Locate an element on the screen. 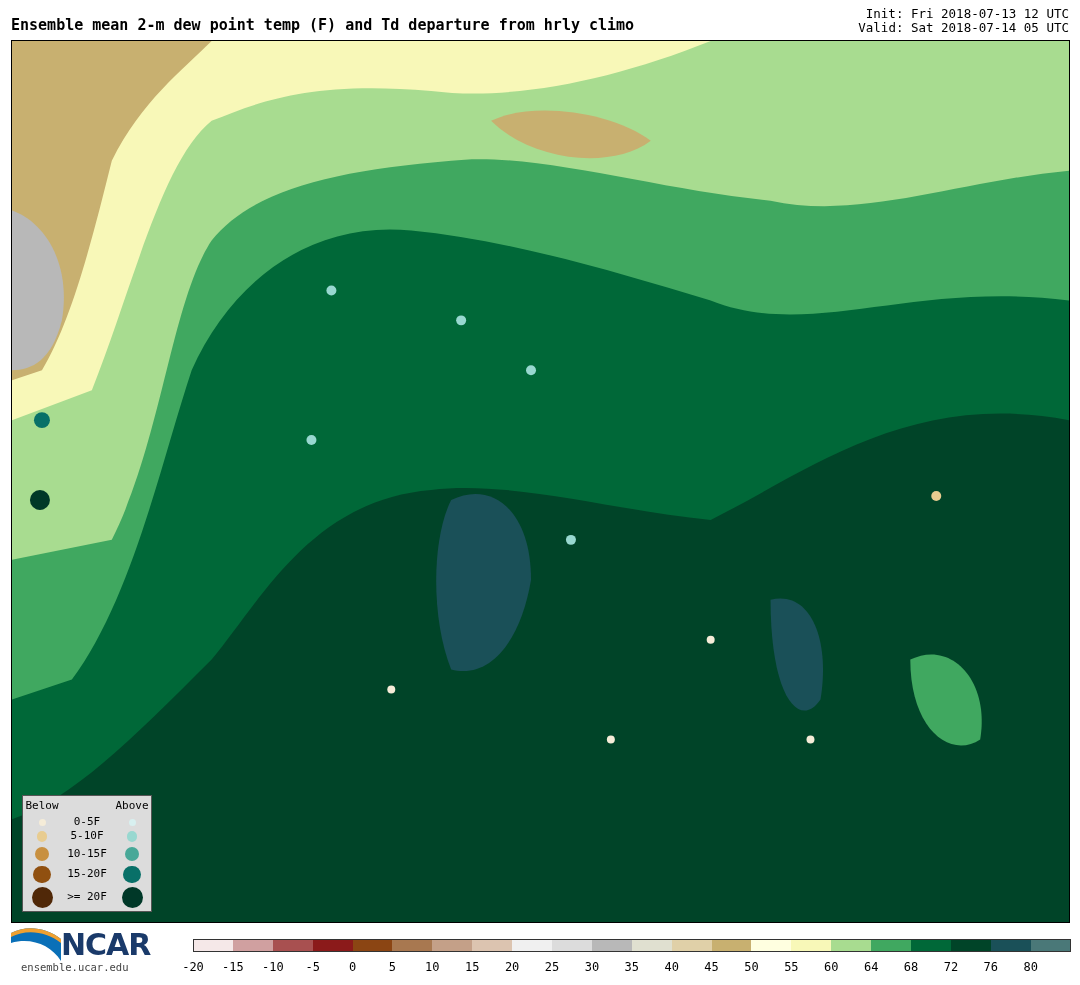  valid-time: Valid: Sat 2018-07-14 05 UTC is located at coordinates (963, 28).